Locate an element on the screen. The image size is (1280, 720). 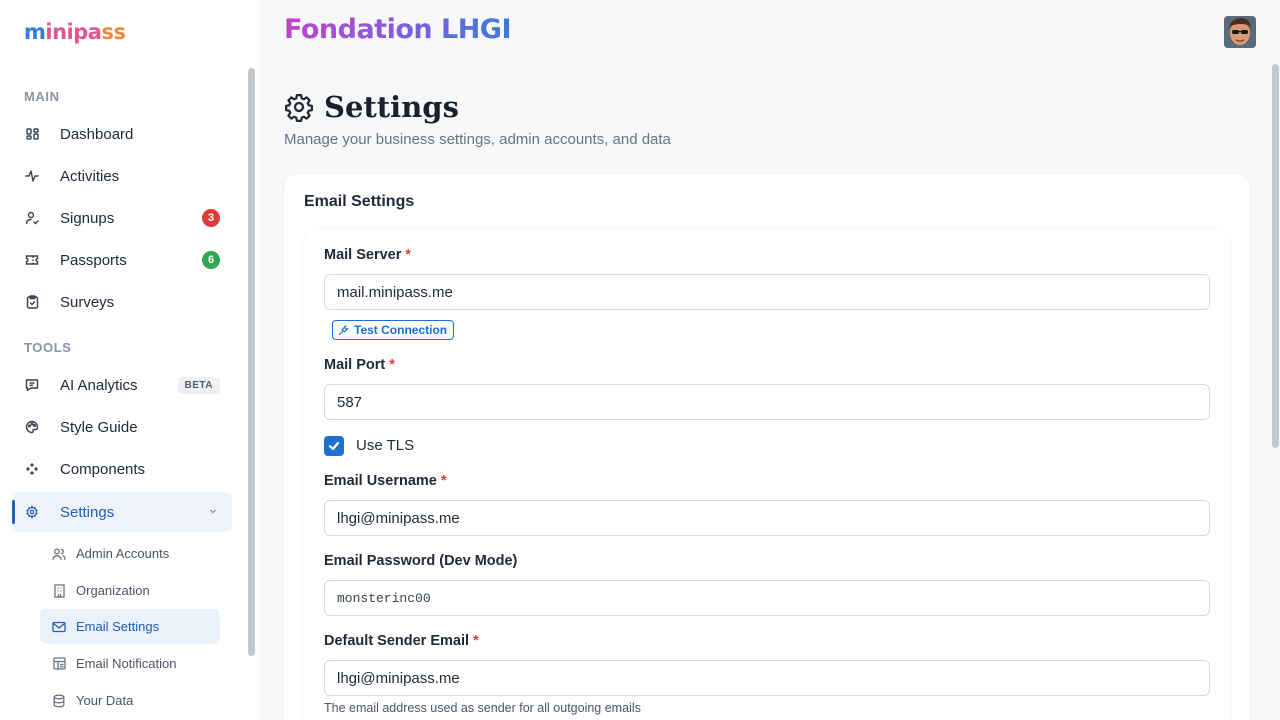
page-header: Settings is located at coordinates (371, 107).